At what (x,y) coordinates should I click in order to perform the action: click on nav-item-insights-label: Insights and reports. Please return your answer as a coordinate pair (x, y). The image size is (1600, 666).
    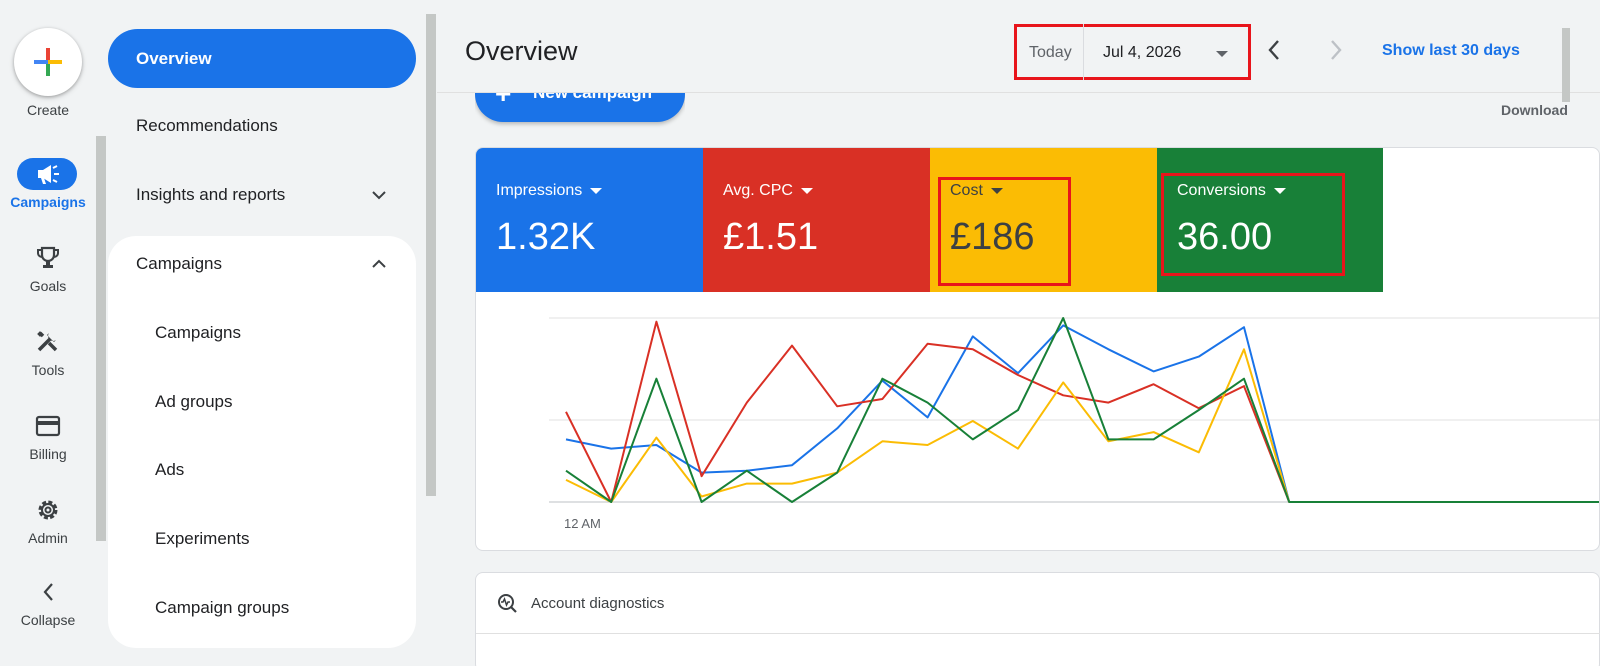
    Looking at the image, I should click on (211, 194).